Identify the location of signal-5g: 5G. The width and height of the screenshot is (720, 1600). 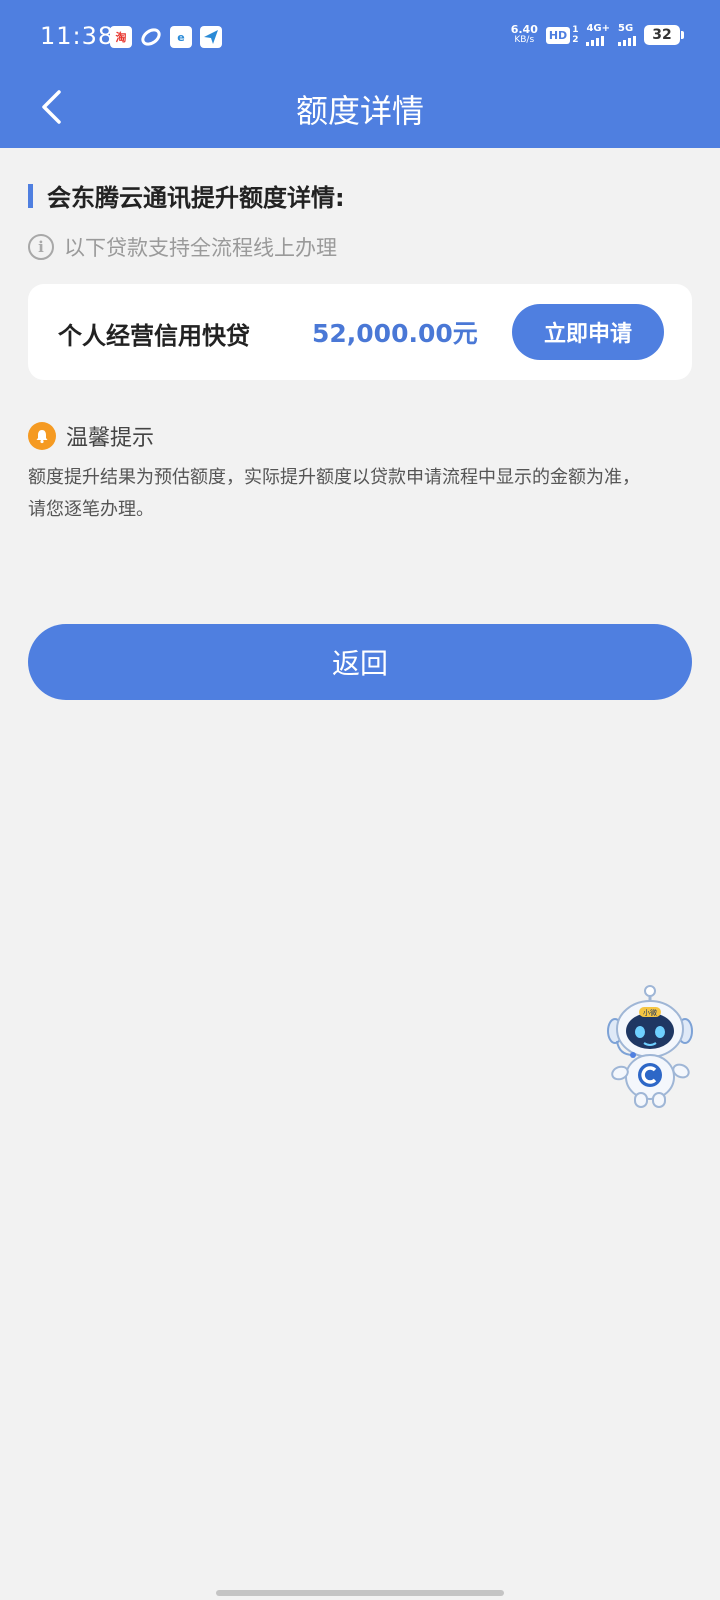
(627, 35).